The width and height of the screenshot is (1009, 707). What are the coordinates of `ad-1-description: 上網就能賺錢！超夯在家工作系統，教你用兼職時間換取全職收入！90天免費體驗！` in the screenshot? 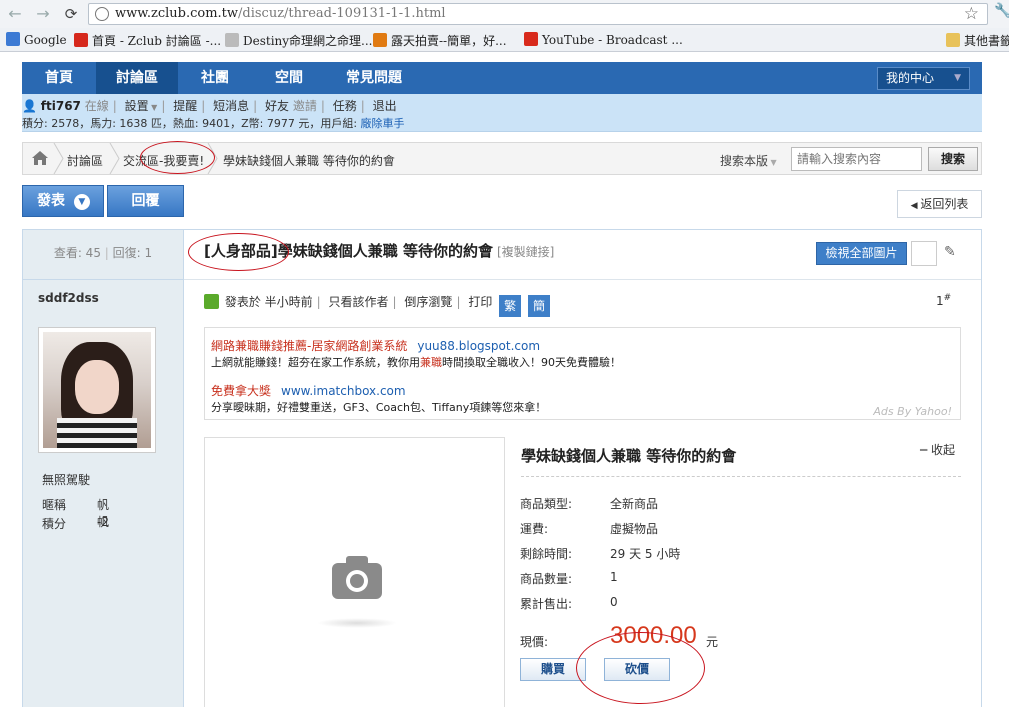 It's located at (416, 362).